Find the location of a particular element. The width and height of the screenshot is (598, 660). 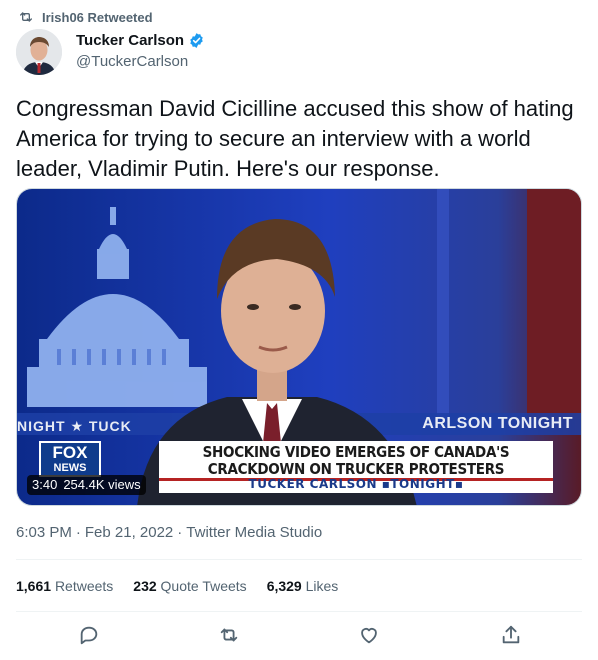

author-block: Tucker Carlson @TuckerCarlson is located at coordinates (140, 51).